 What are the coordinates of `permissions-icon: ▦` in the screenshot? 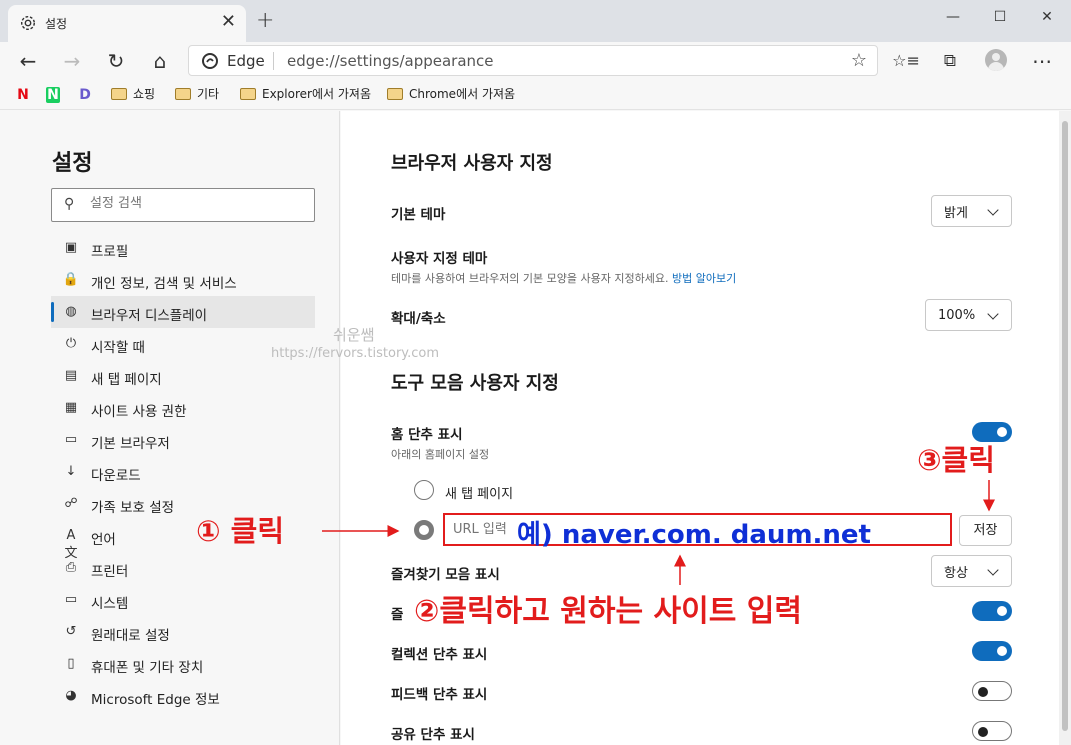 It's located at (71, 407).